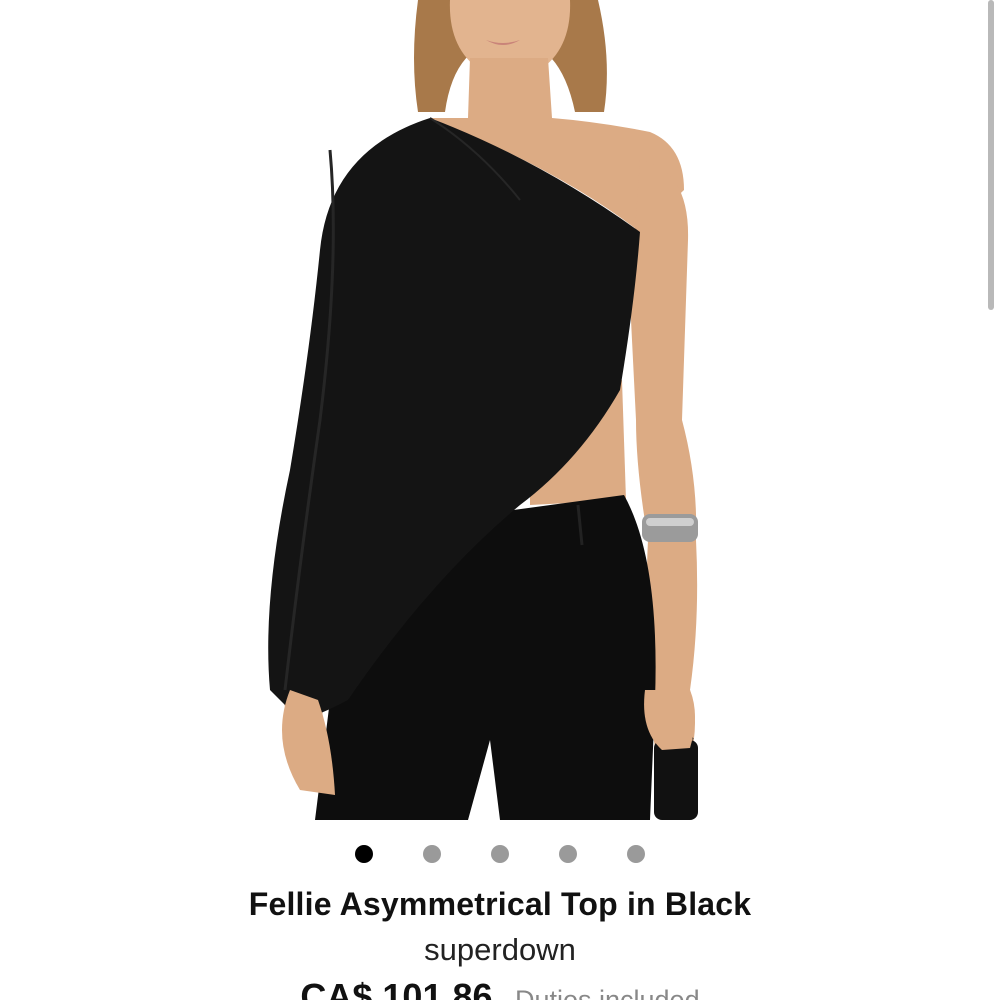  What do you see at coordinates (500, 950) in the screenshot?
I see `product-brand: superdown` at bounding box center [500, 950].